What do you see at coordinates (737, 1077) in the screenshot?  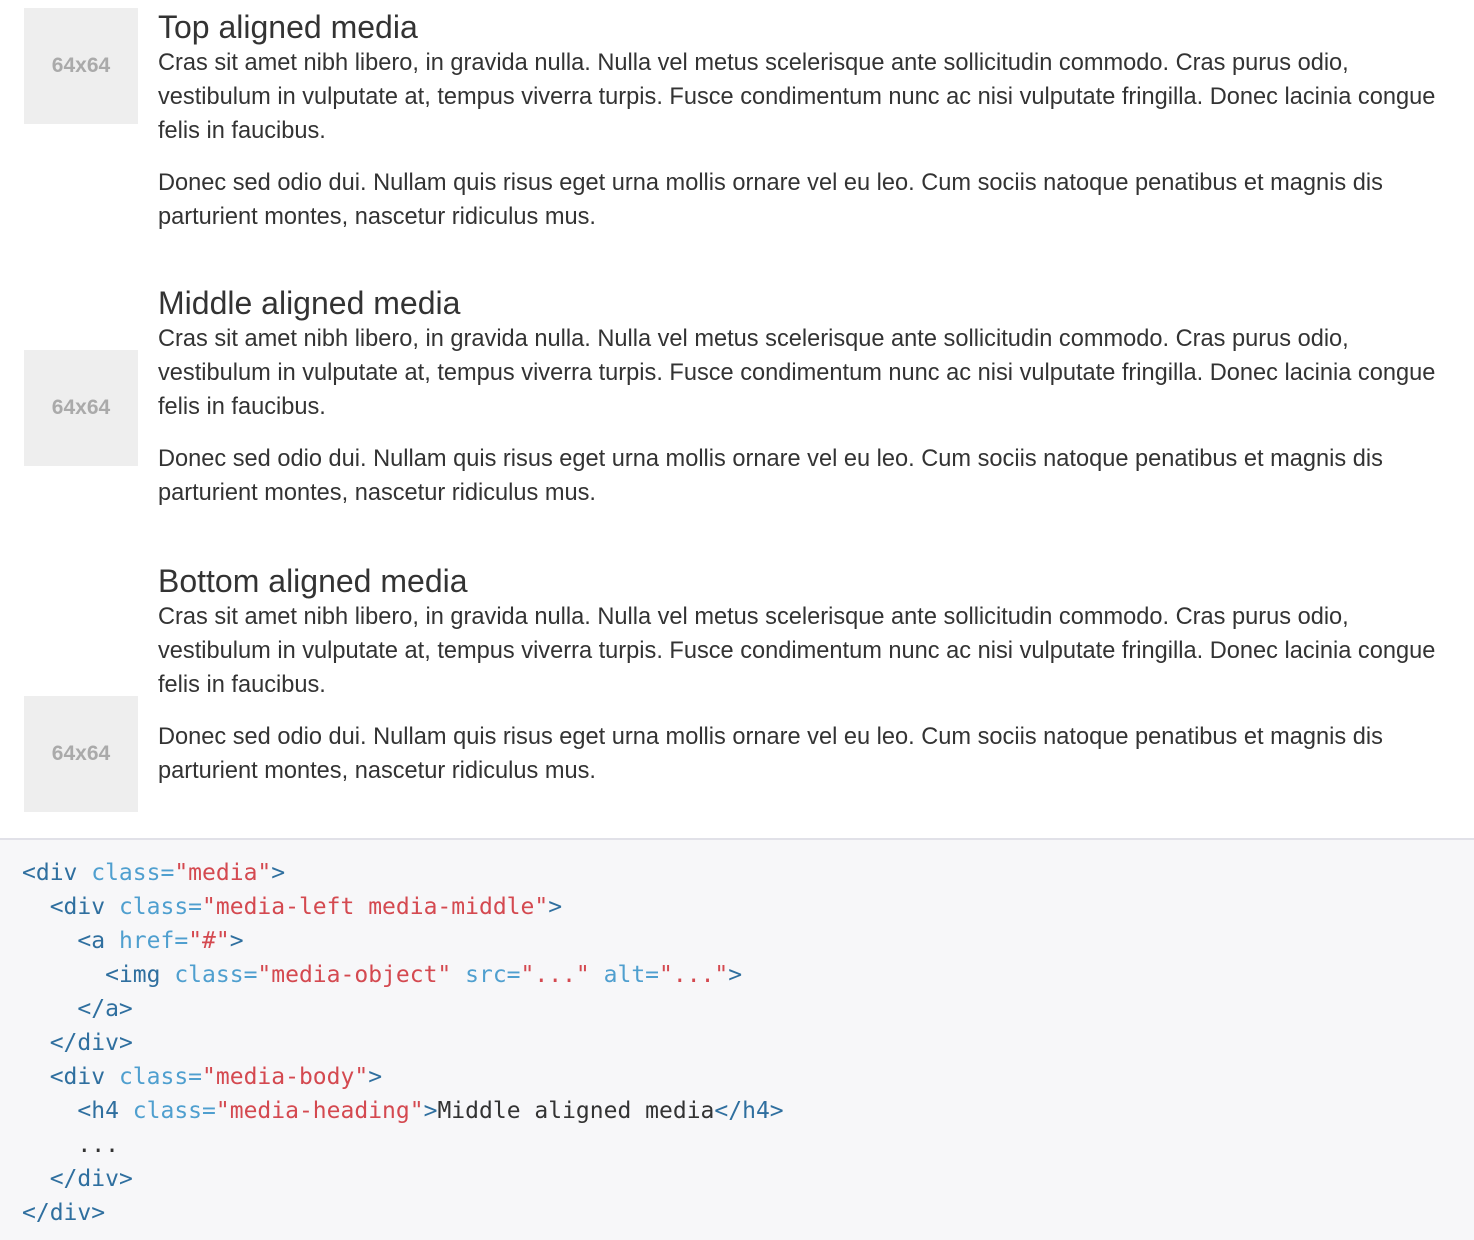 I see `code-line: <div class="media-body">` at bounding box center [737, 1077].